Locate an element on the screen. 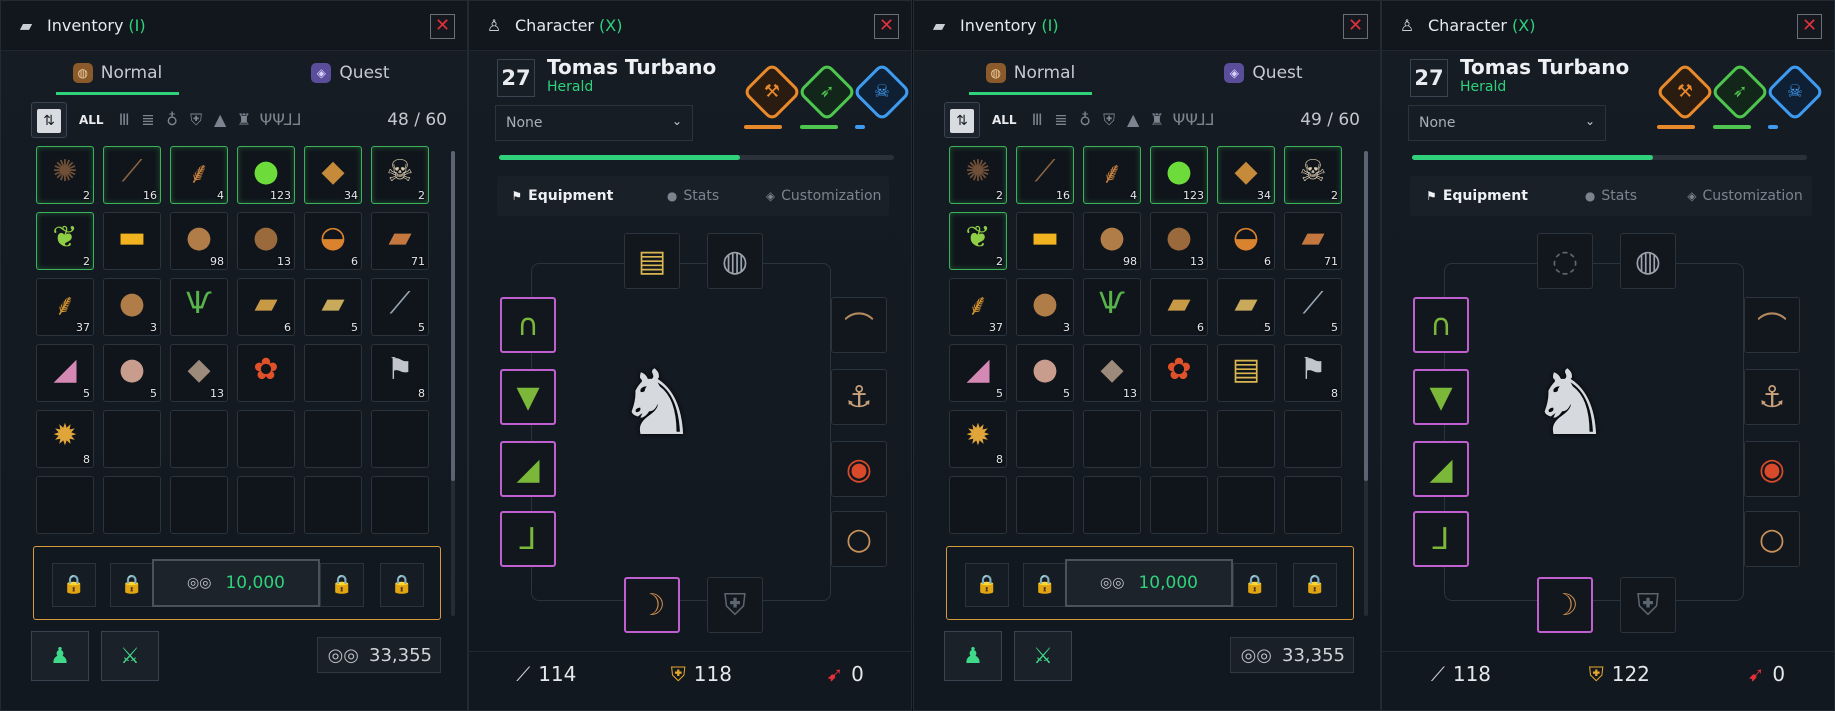 Image resolution: width=1835 pixels, height=711 pixels. inventory-slot: ❦ 2 is located at coordinates (978, 241).